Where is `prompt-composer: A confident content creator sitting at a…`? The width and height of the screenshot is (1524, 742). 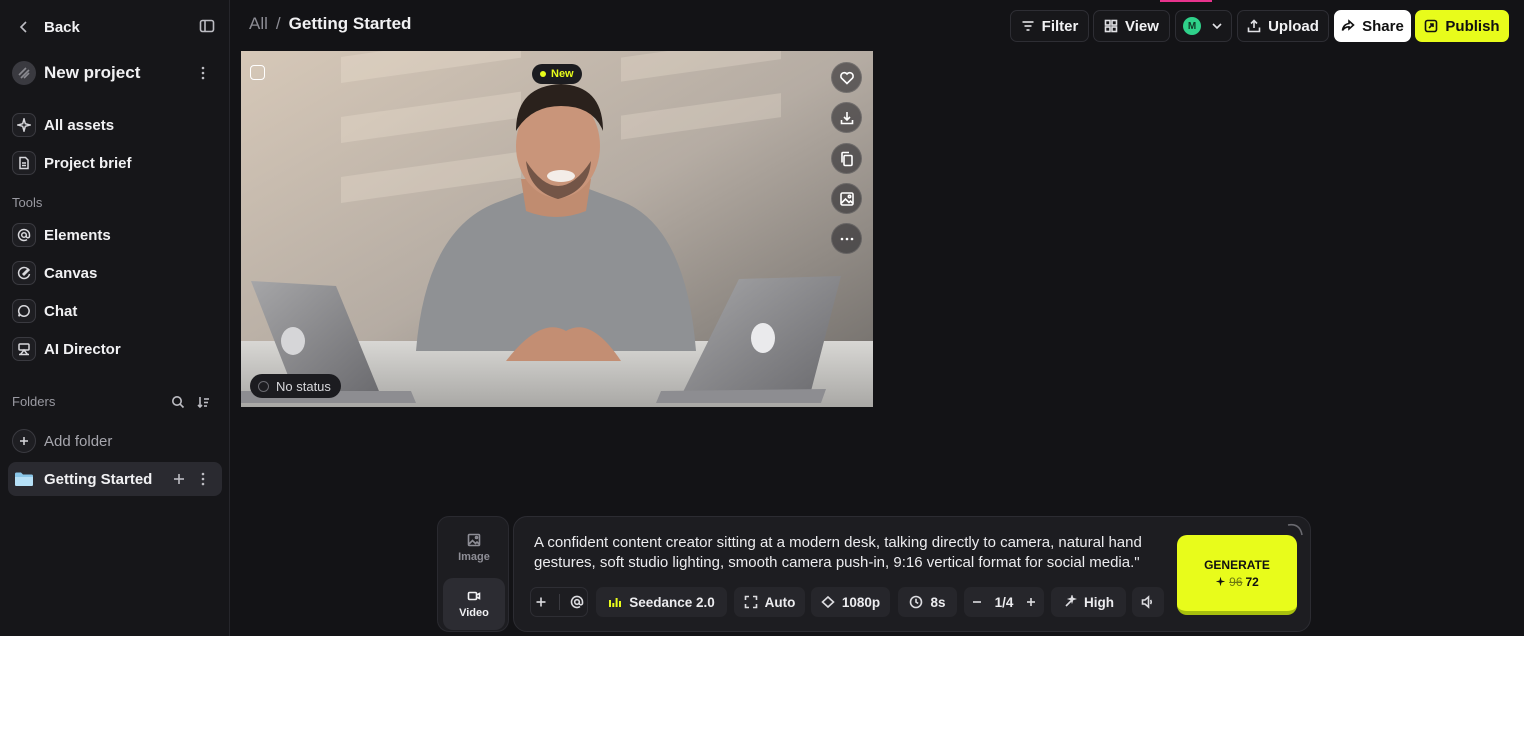 prompt-composer: A confident content creator sitting at a… is located at coordinates (912, 574).